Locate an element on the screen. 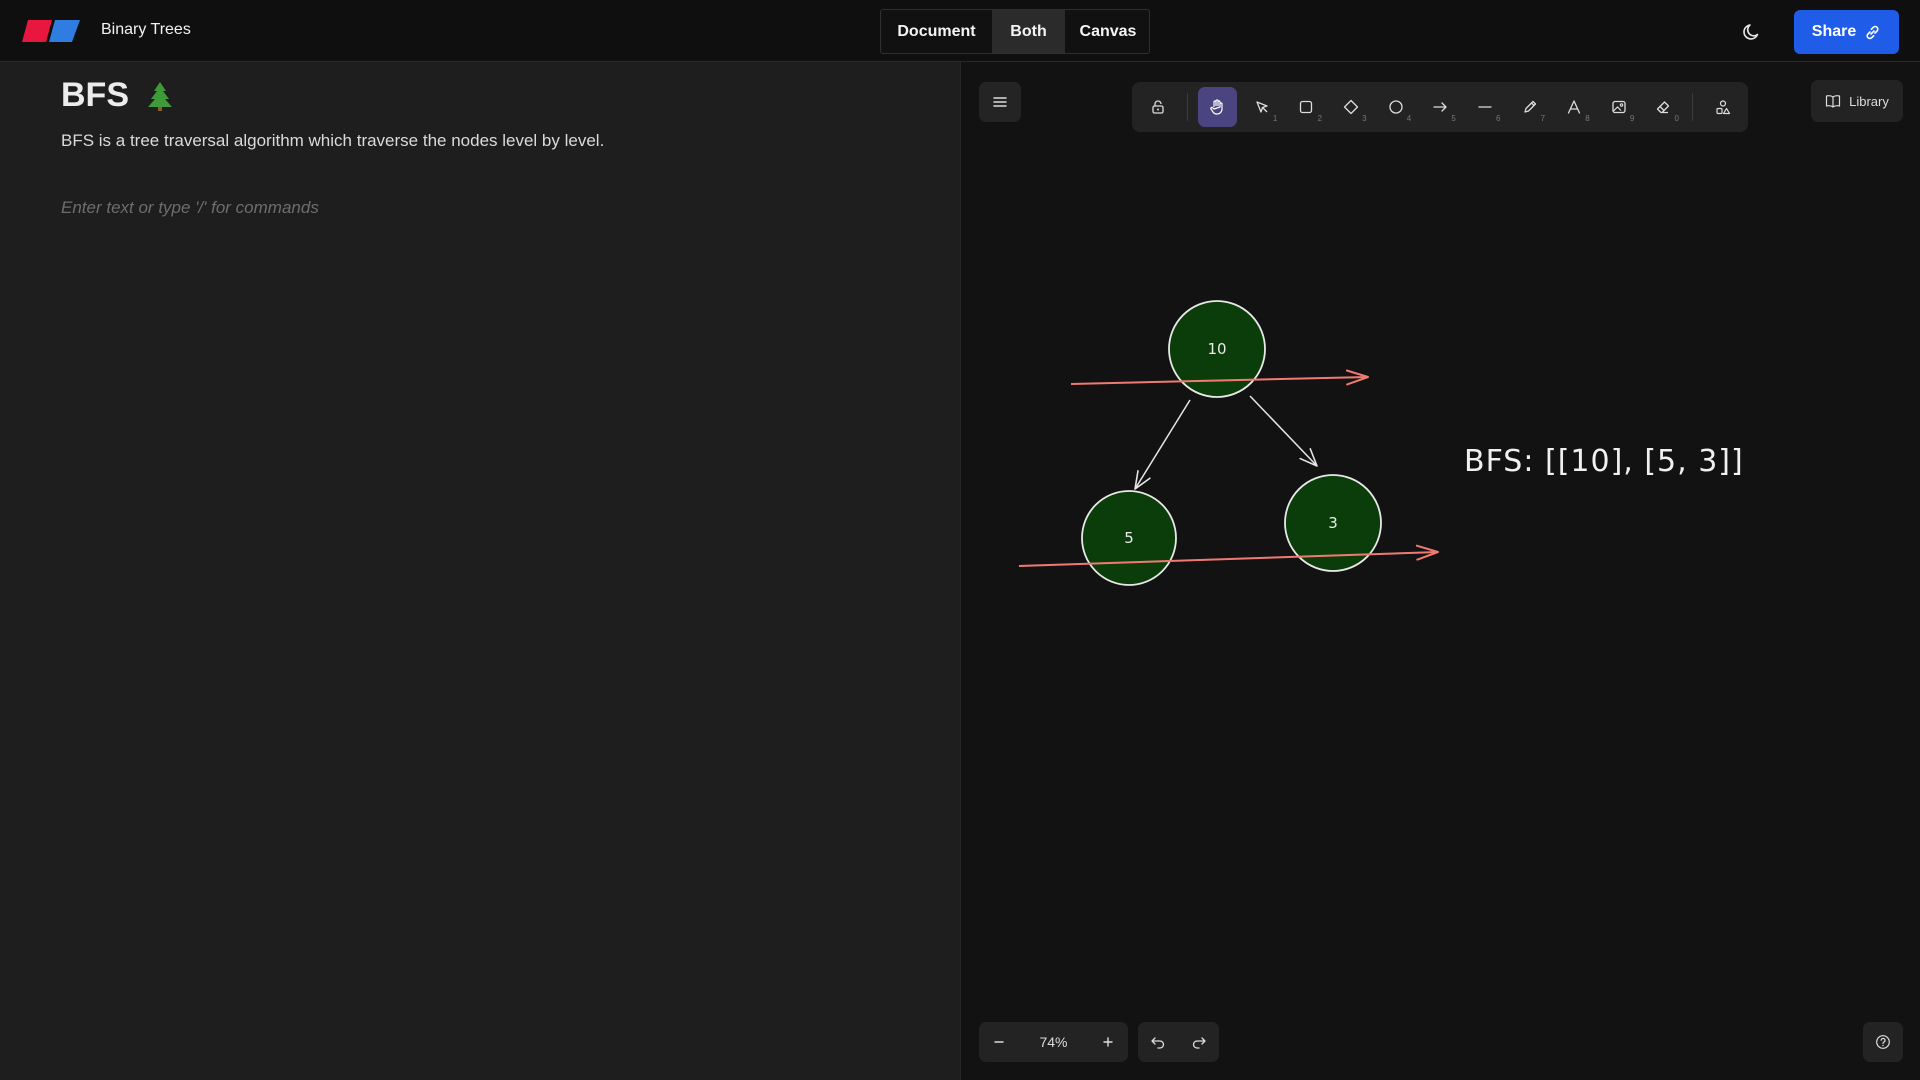  view-document-button: Document is located at coordinates (936, 31).